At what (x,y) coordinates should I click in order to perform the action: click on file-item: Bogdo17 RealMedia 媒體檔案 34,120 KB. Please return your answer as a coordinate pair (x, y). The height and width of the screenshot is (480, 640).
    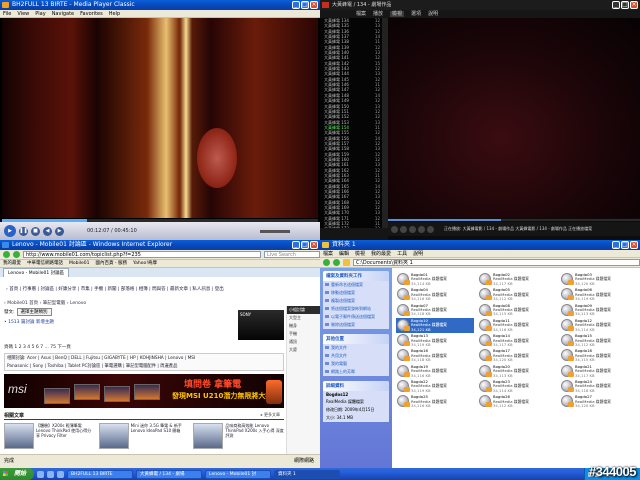
    Looking at the image, I should click on (517, 355).